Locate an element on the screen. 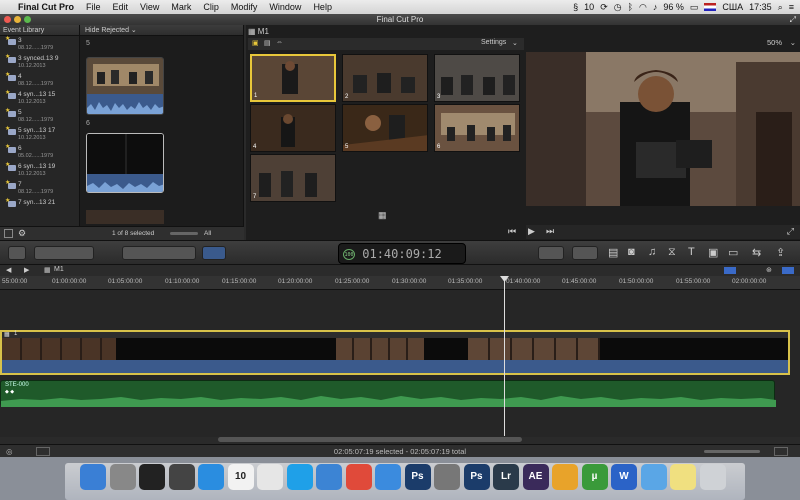 This screenshot has width=800, height=500. angle-thumb: 5 is located at coordinates (385, 128).